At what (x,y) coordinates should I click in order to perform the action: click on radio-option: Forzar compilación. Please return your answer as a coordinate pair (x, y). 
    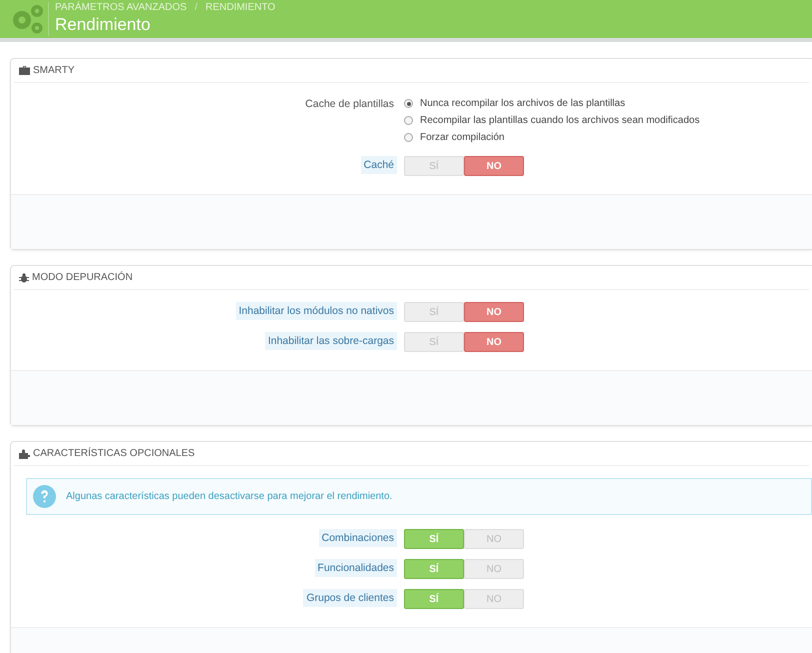
    Looking at the image, I should click on (552, 137).